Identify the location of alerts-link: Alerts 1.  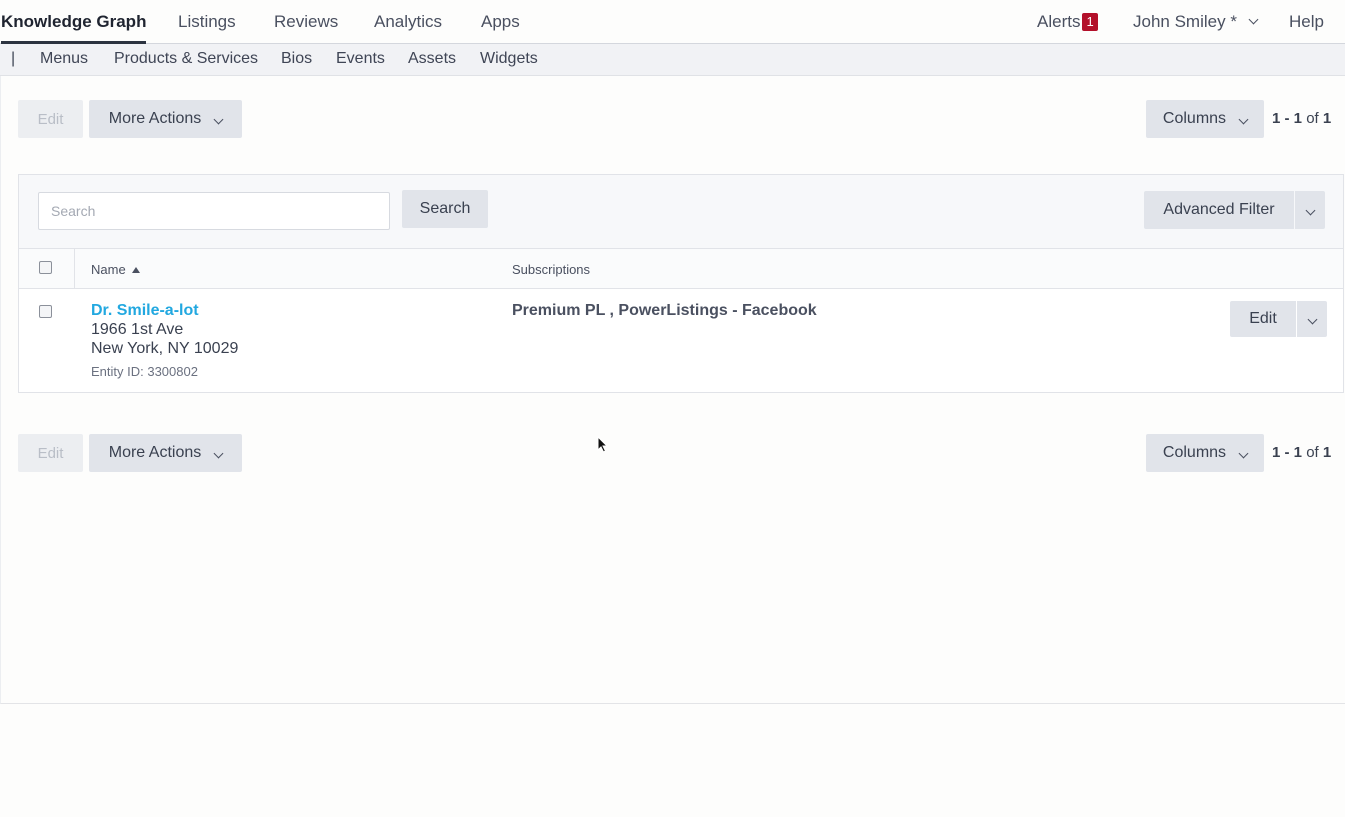
(1067, 22).